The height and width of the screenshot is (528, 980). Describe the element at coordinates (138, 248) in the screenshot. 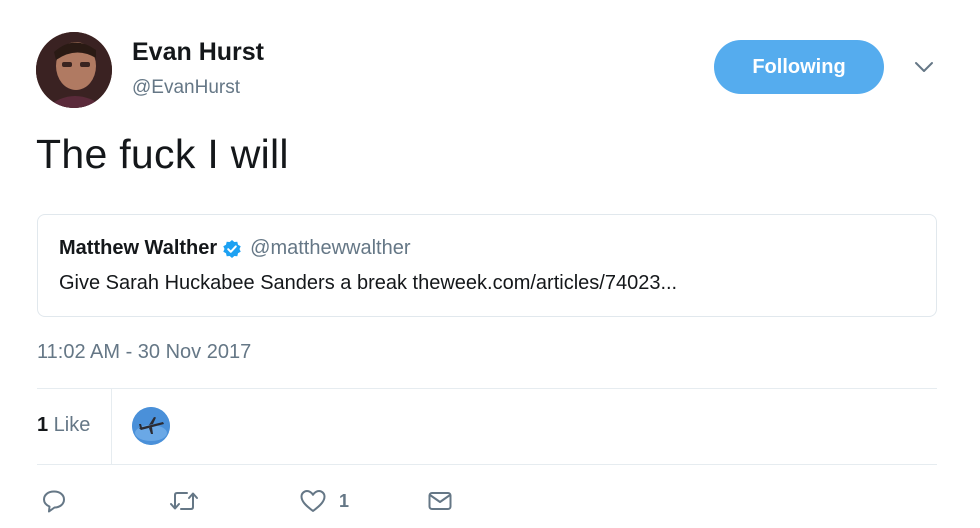

I see `quoted-display-name: Matthew Walther` at that location.